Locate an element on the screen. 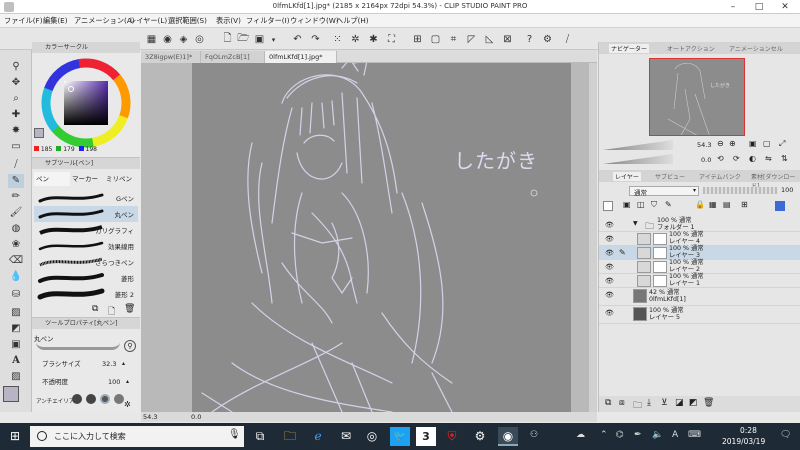 Image resolution: width=800 pixels, height=450 pixels. tab-navigator: ナビゲーター is located at coordinates (629, 48).